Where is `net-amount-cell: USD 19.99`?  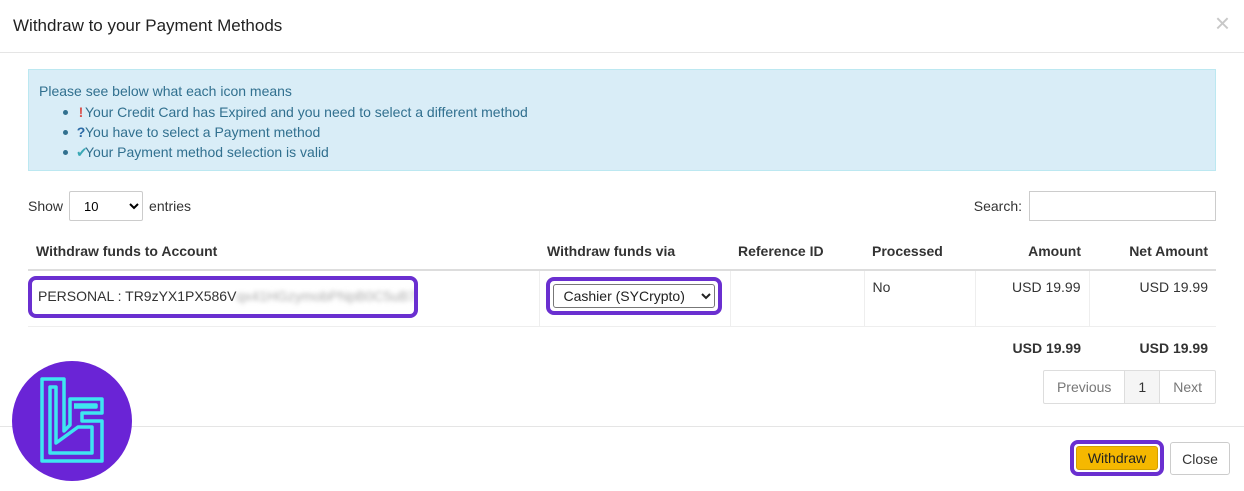 net-amount-cell: USD 19.99 is located at coordinates (1152, 298).